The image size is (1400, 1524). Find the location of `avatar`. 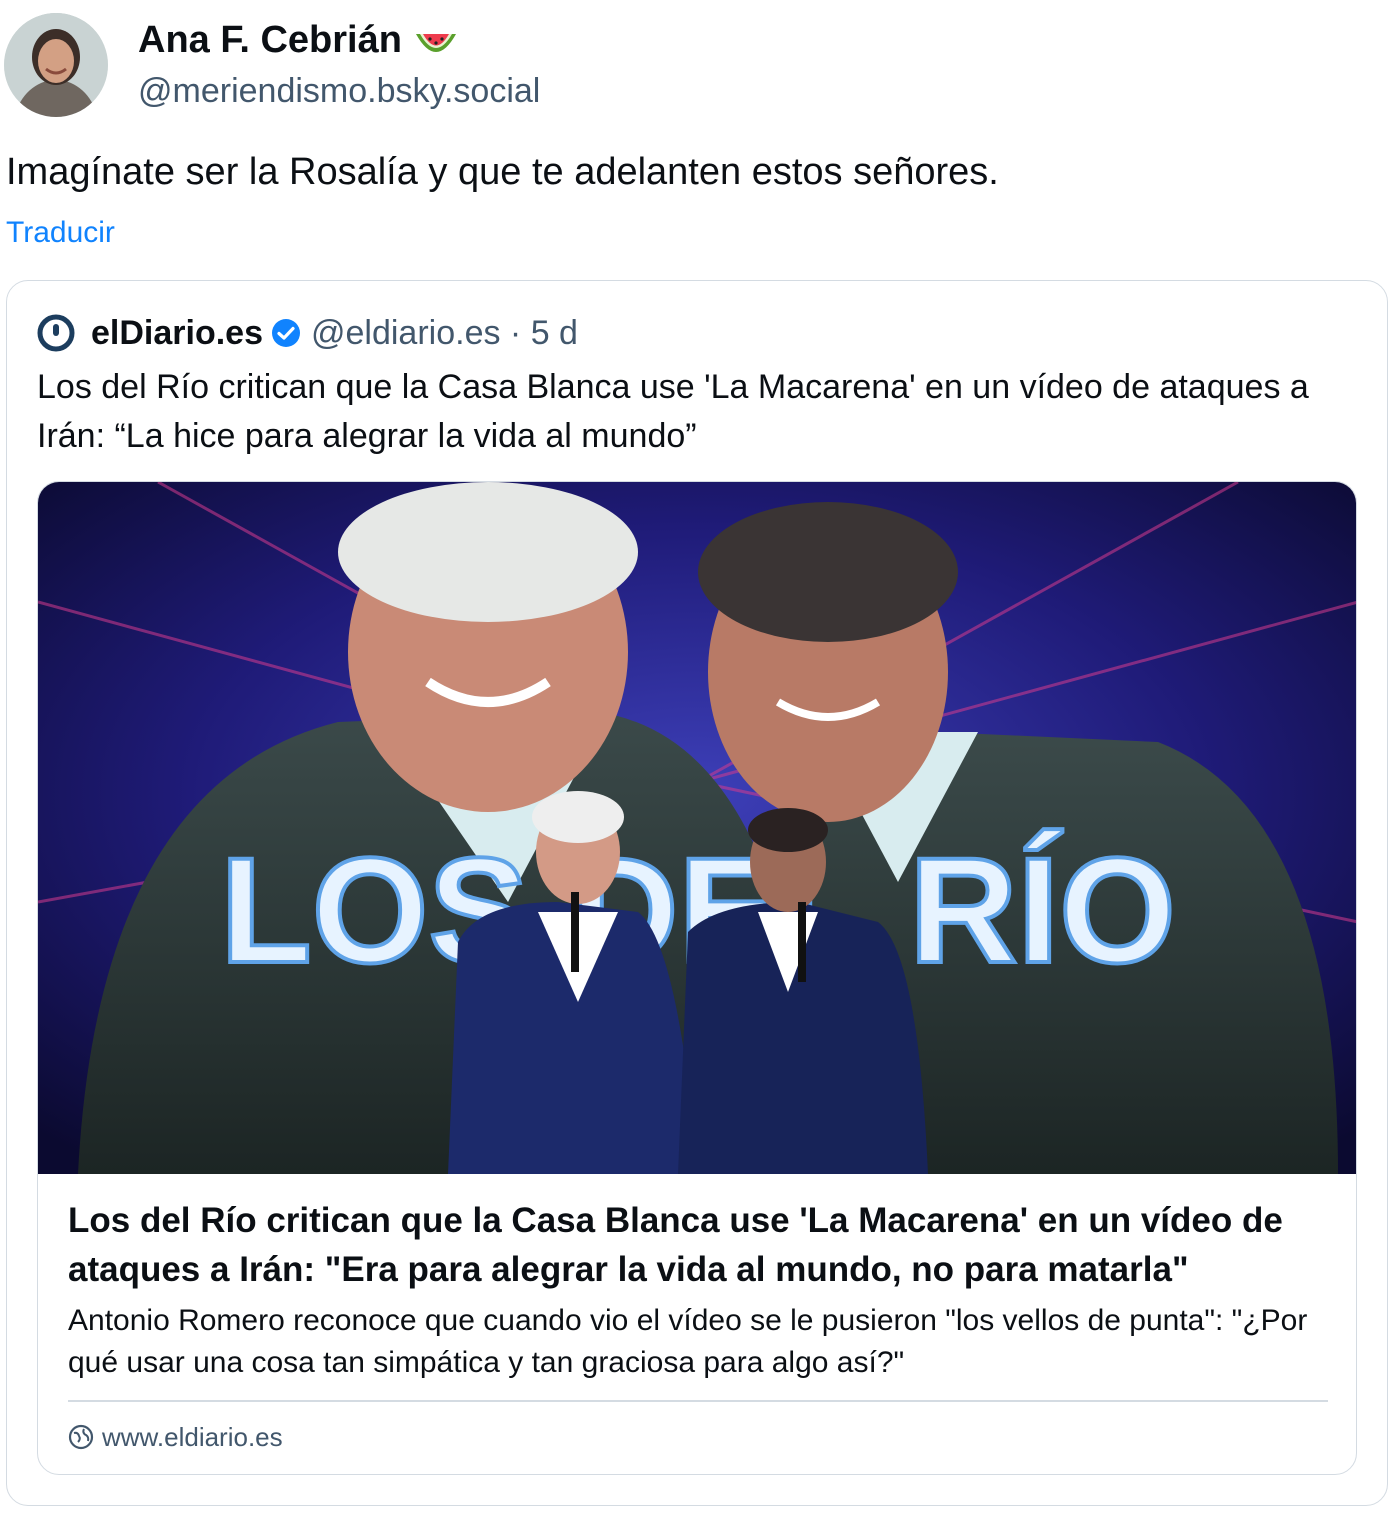

avatar is located at coordinates (56, 65).